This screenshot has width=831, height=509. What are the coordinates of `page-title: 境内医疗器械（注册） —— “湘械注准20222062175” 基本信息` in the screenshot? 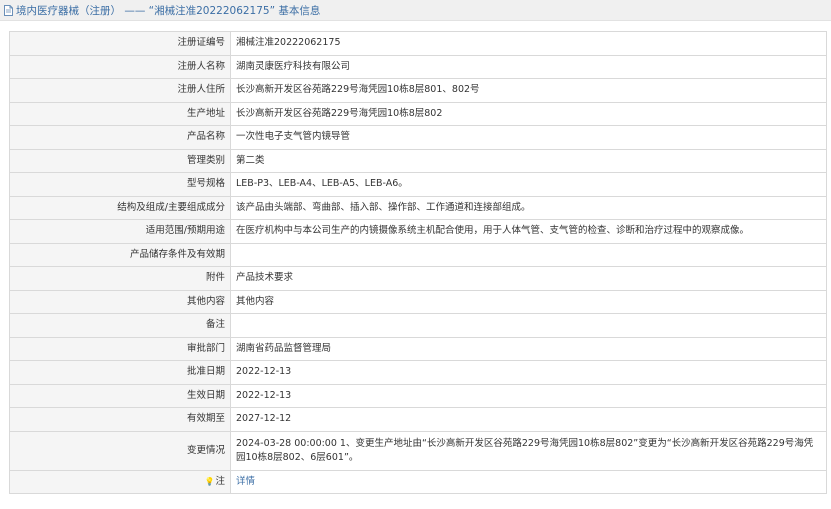 It's located at (168, 10).